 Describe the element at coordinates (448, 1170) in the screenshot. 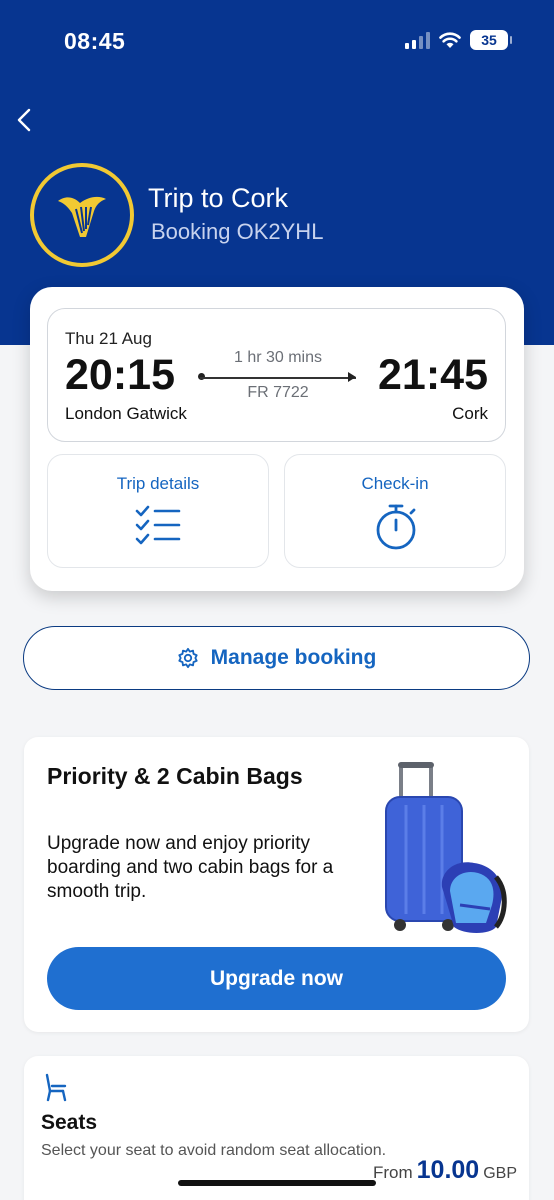

I see `price-amount: 10.00` at that location.